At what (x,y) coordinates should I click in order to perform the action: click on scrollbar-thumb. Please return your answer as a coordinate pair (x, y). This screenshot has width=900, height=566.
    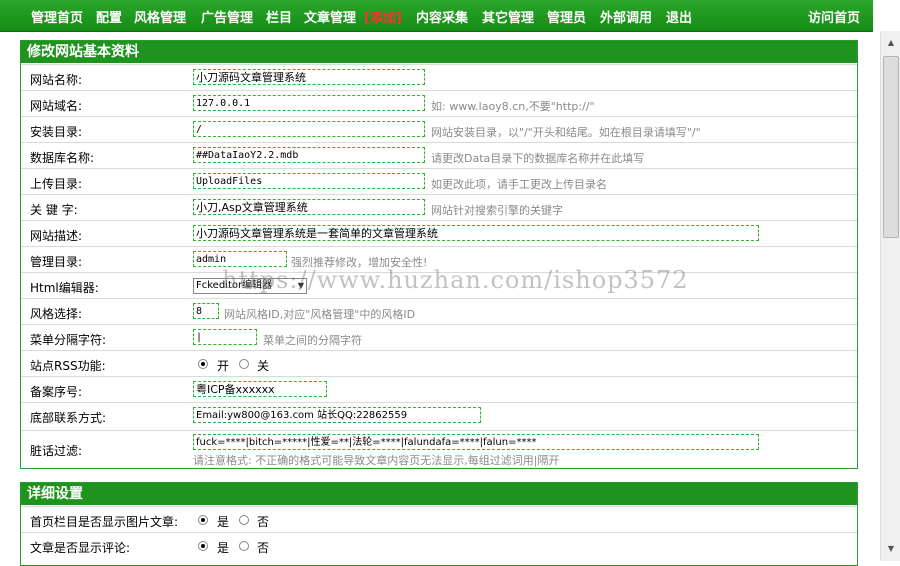
    Looking at the image, I should click on (891, 147).